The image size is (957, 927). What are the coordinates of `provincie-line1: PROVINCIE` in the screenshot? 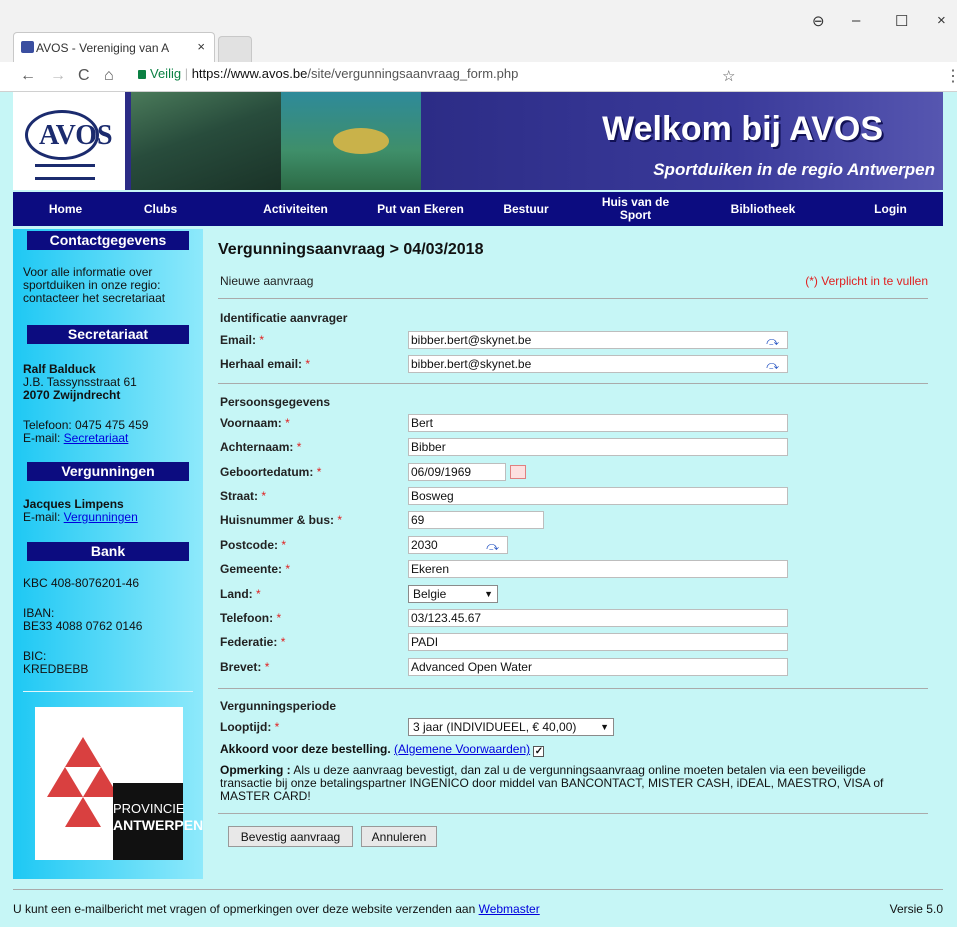 It's located at (149, 808).